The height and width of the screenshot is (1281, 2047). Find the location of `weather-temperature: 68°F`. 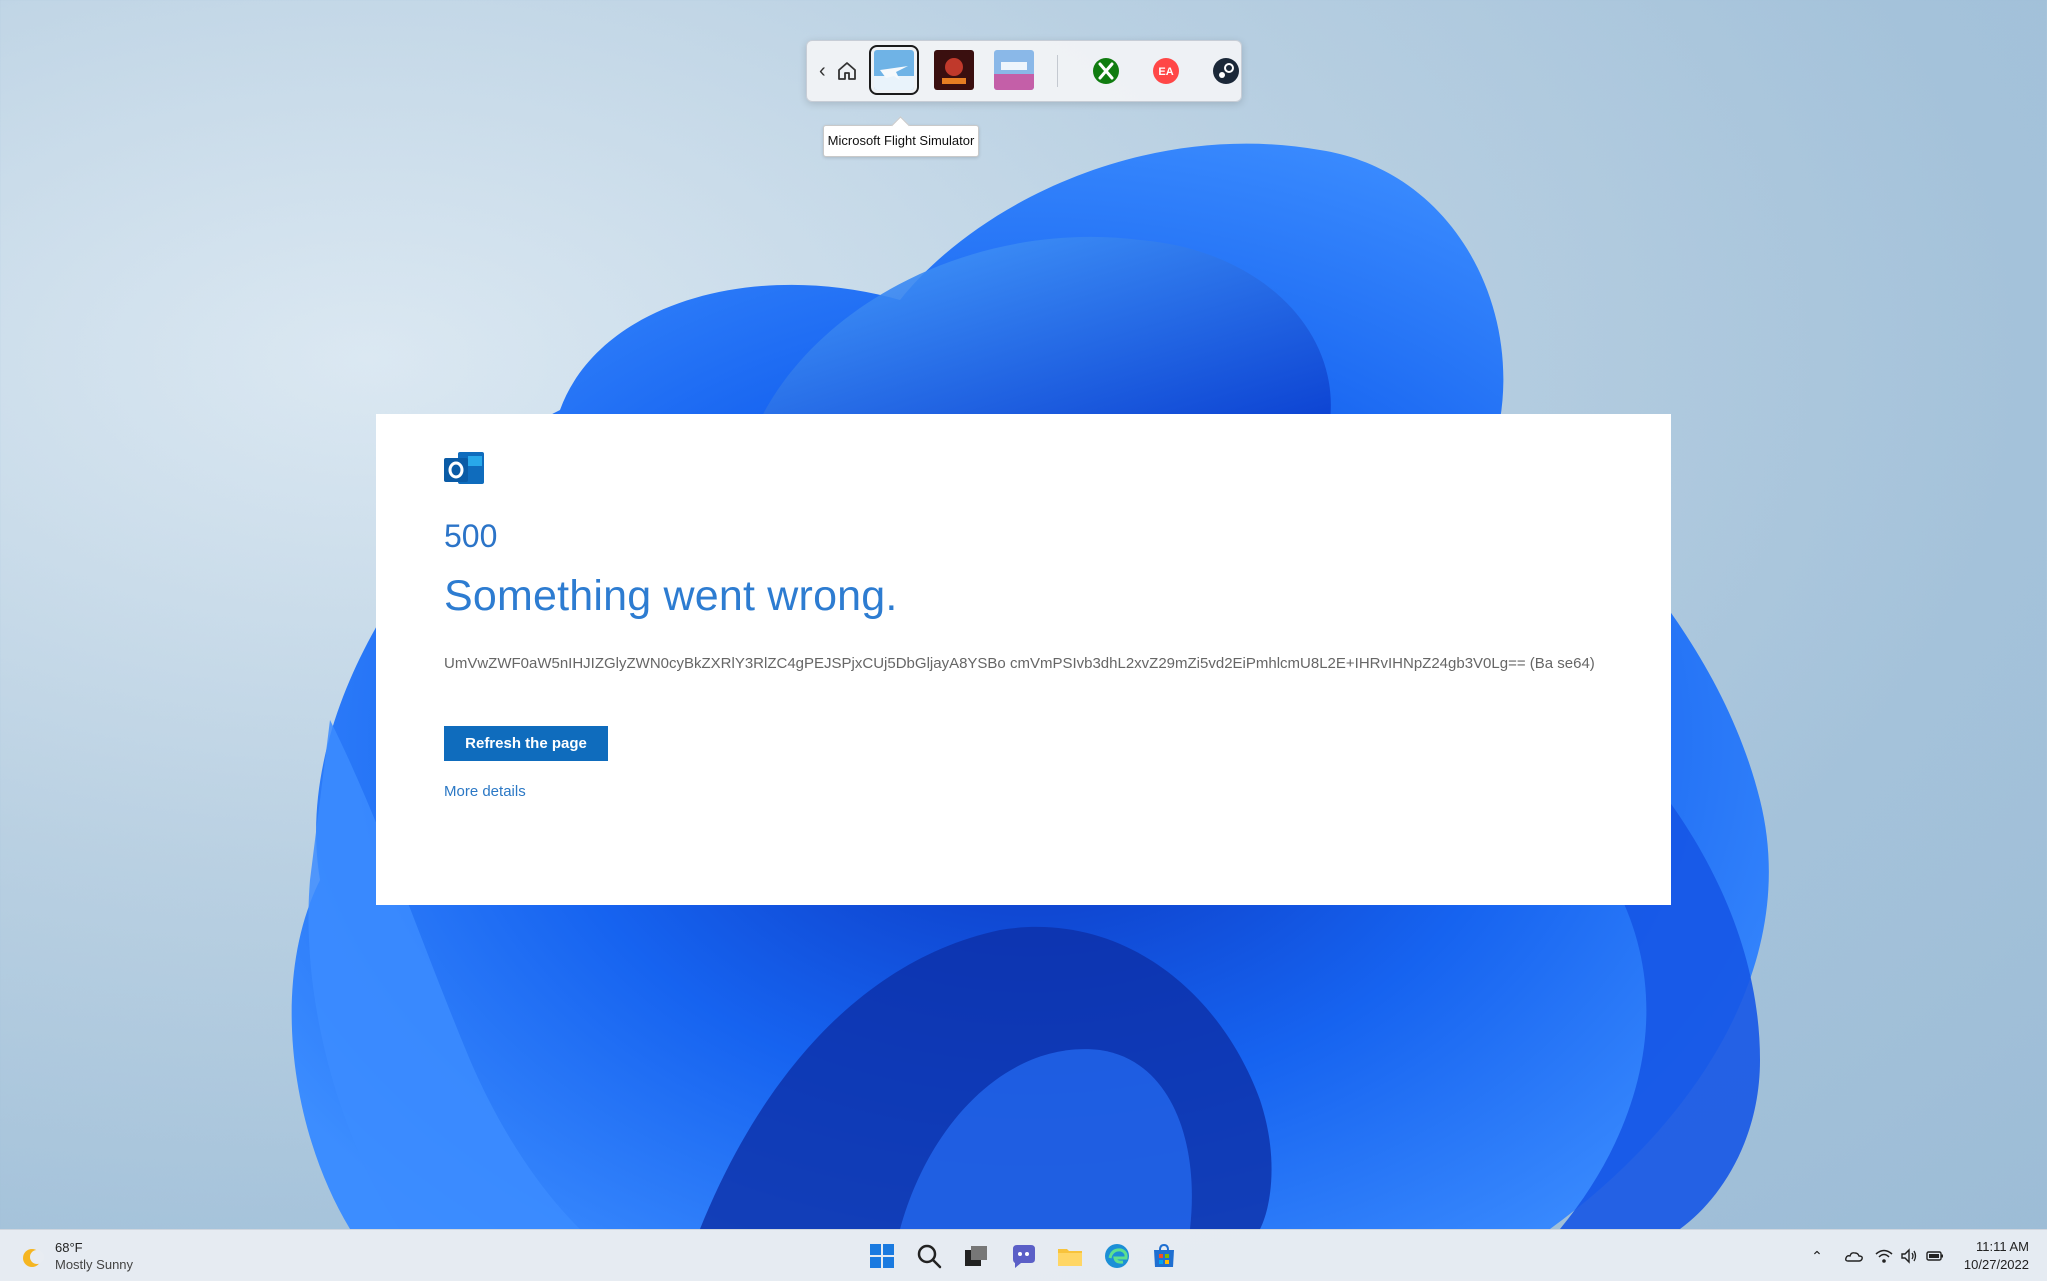

weather-temperature: 68°F is located at coordinates (69, 1247).